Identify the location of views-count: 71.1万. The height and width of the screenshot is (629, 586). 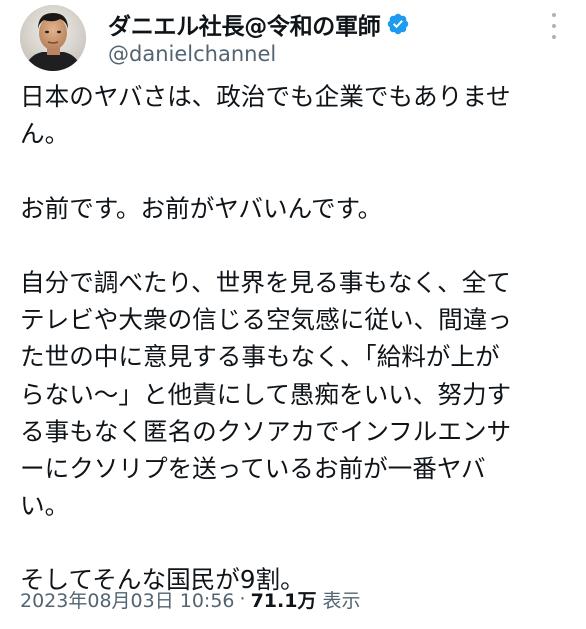
(284, 599).